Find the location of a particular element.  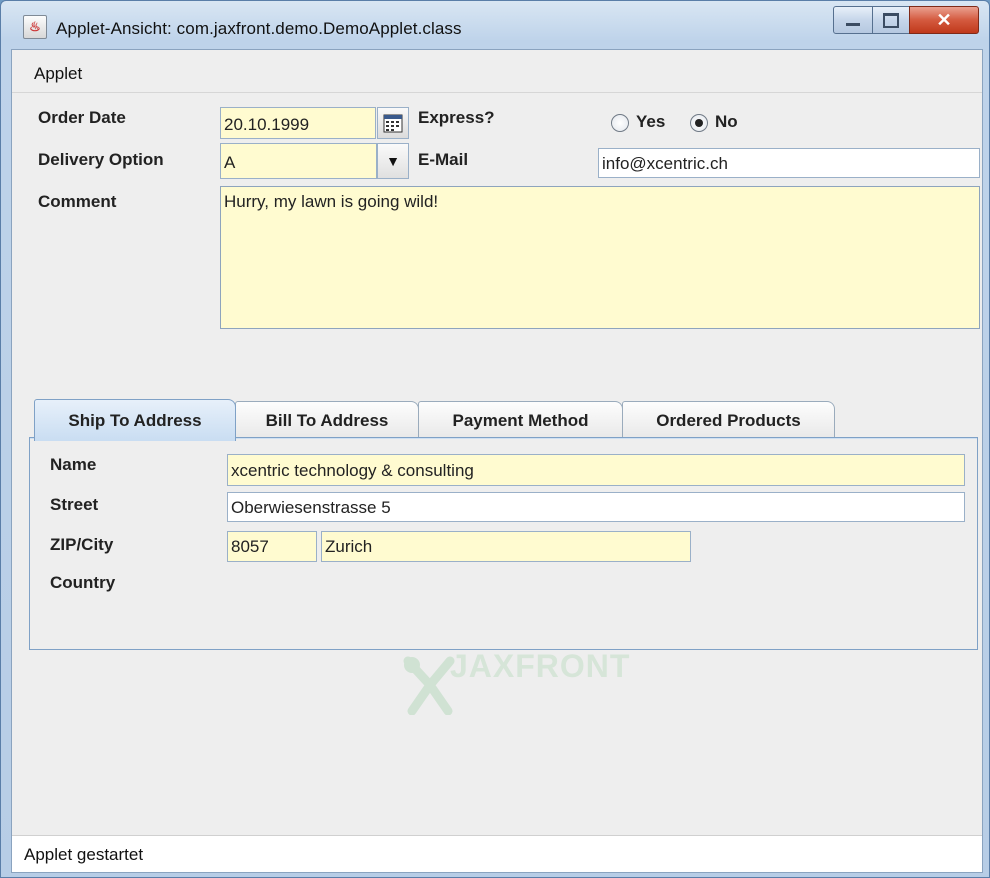

express-no-radio is located at coordinates (699, 123).